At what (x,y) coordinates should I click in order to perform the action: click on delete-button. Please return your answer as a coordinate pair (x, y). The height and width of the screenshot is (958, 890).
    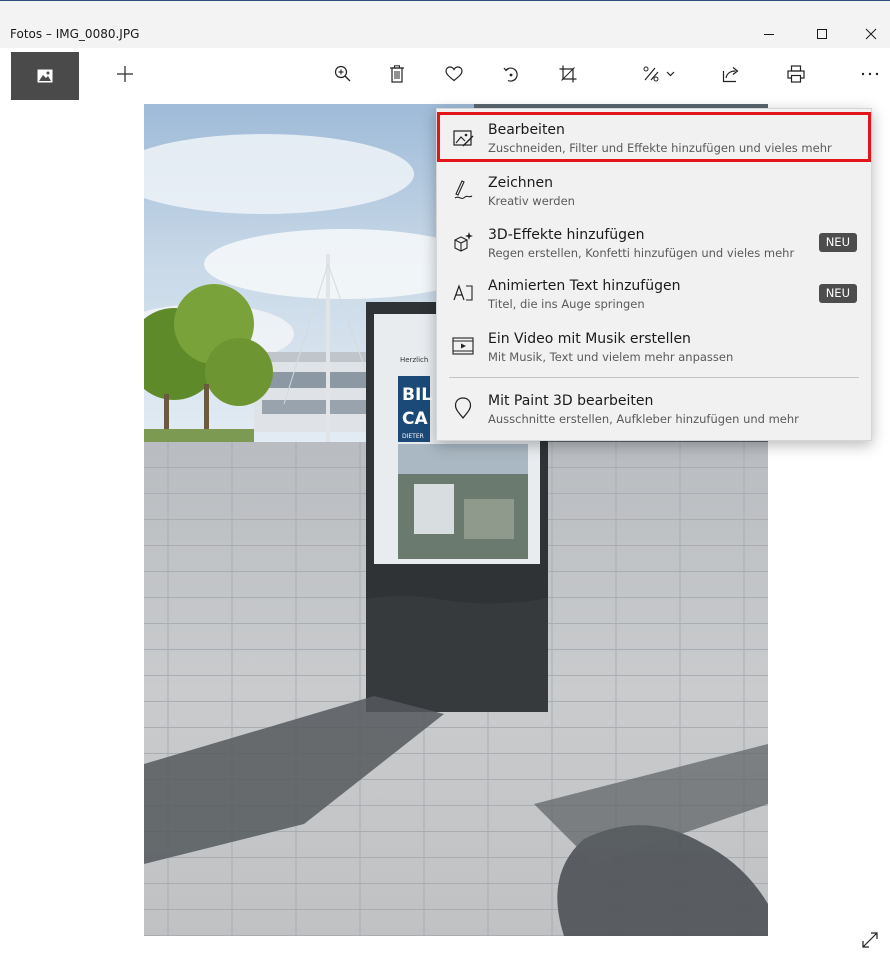
    Looking at the image, I should click on (397, 74).